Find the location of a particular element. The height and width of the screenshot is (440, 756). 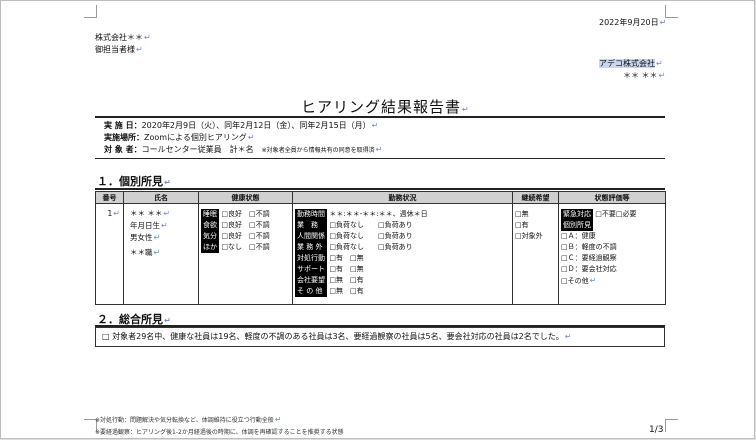

table-header-row: 番号 氏名 健康状態 勤務状況 継続希望 状態評価等 is located at coordinates (380, 197).